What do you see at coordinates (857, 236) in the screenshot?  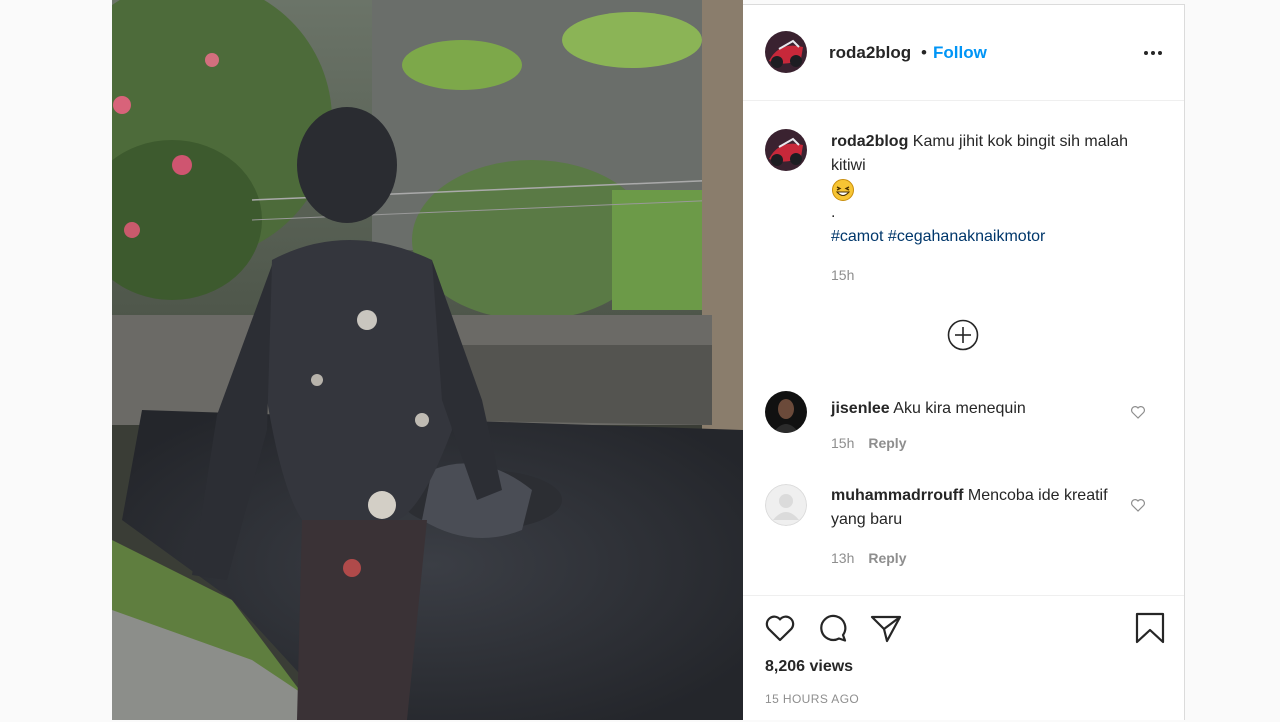 I see `hashtag-link: #camot` at bounding box center [857, 236].